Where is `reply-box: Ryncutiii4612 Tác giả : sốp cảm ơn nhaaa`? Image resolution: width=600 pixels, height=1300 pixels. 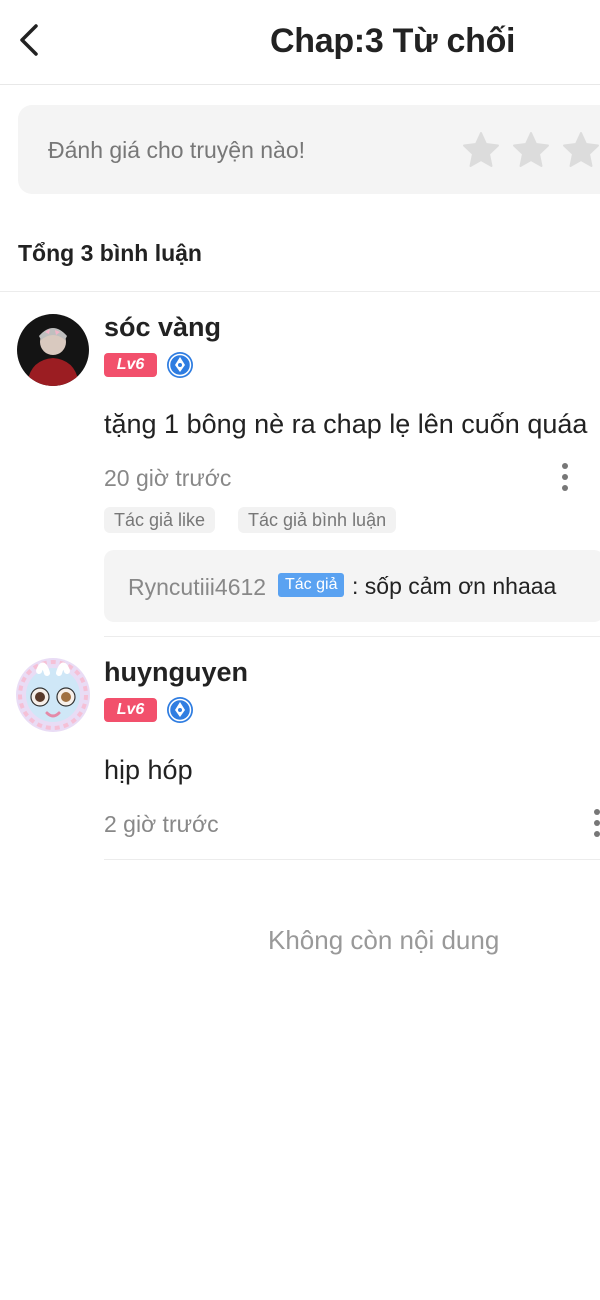
reply-box: Ryncutiii4612 Tác giả : sốp cảm ơn nhaaa is located at coordinates (352, 586).